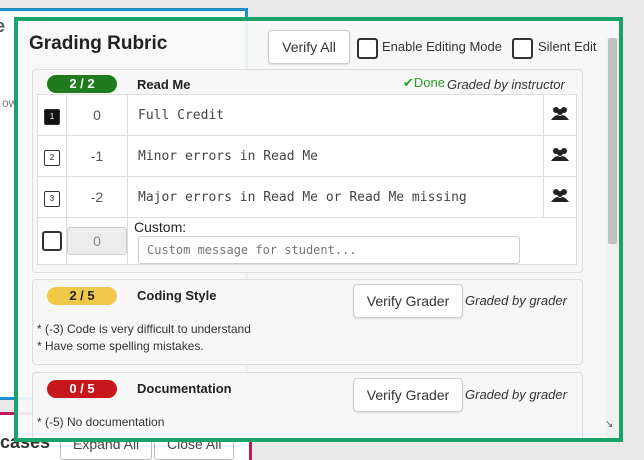 The height and width of the screenshot is (460, 644). What do you see at coordinates (367, 48) in the screenshot?
I see `enable-editing-checkbox` at bounding box center [367, 48].